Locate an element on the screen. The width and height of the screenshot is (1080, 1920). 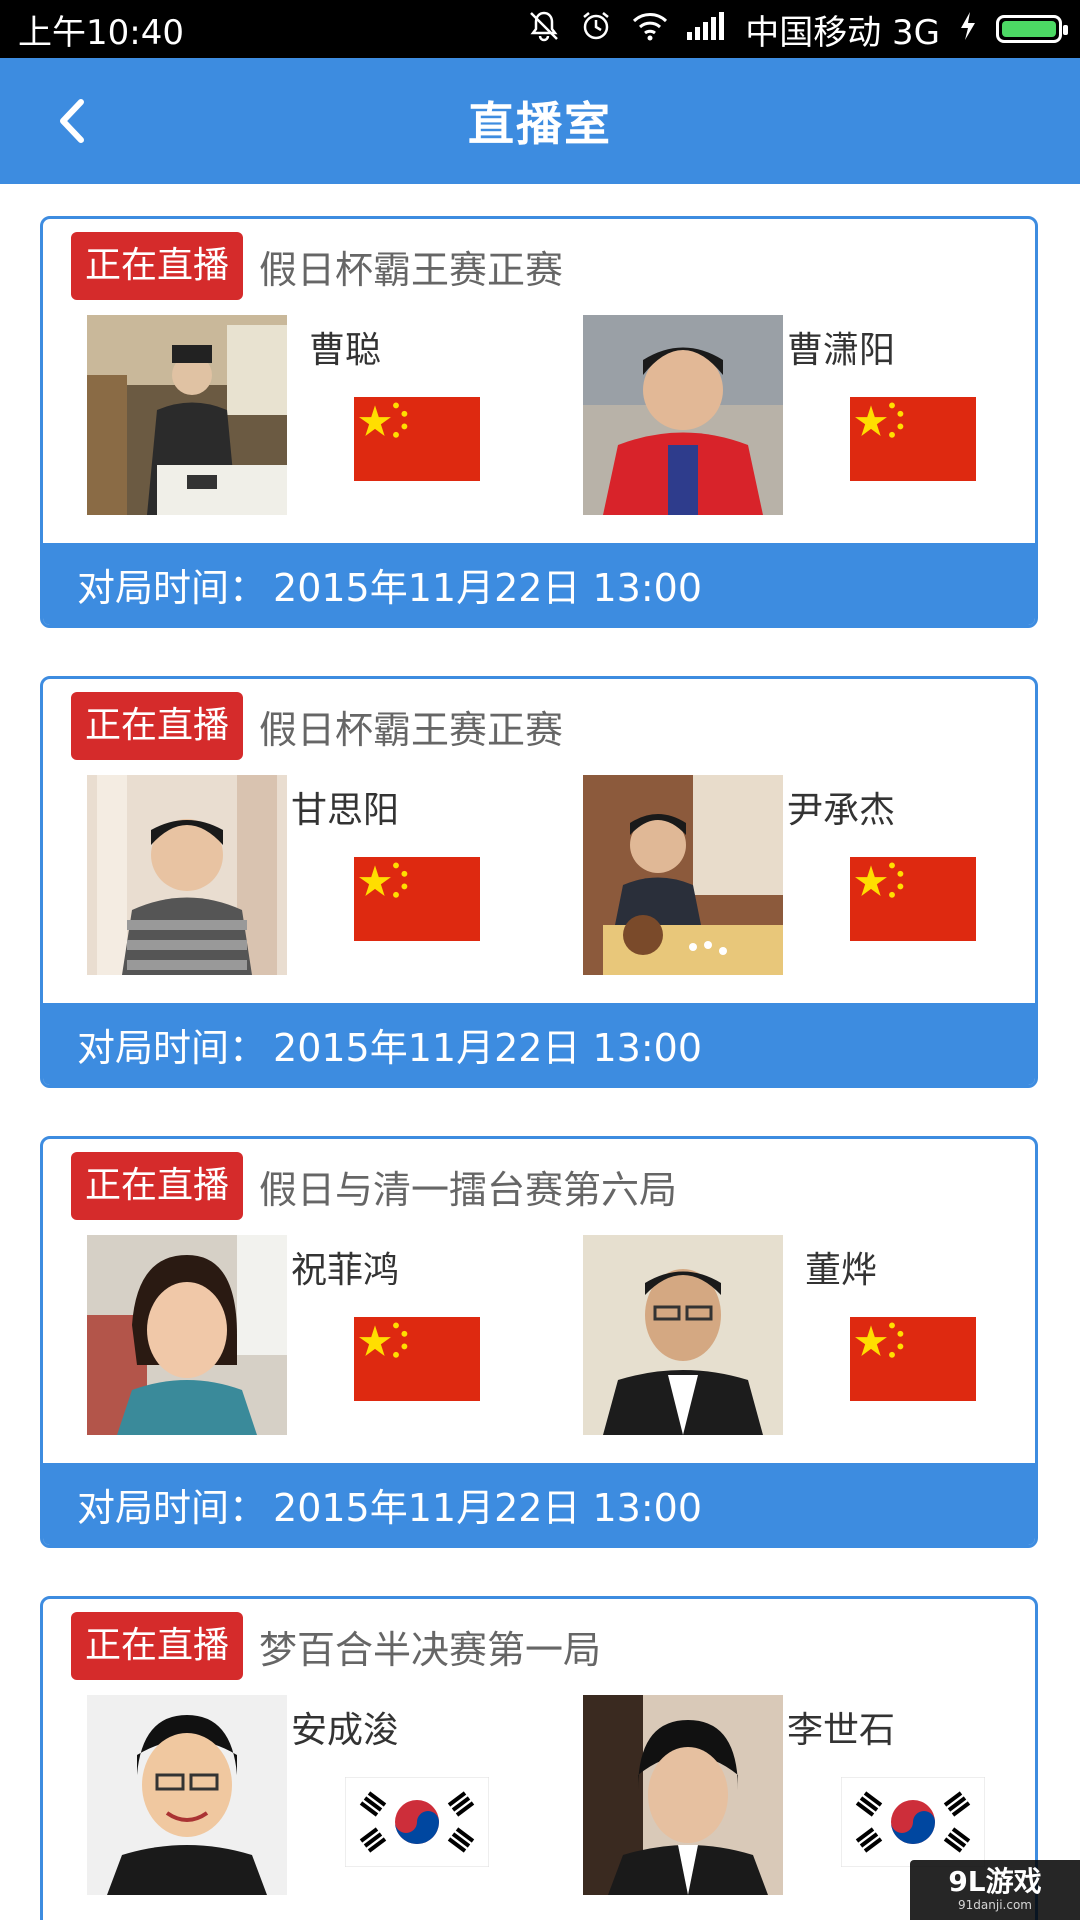
title-bar: 直播室 is located at coordinates (540, 121).